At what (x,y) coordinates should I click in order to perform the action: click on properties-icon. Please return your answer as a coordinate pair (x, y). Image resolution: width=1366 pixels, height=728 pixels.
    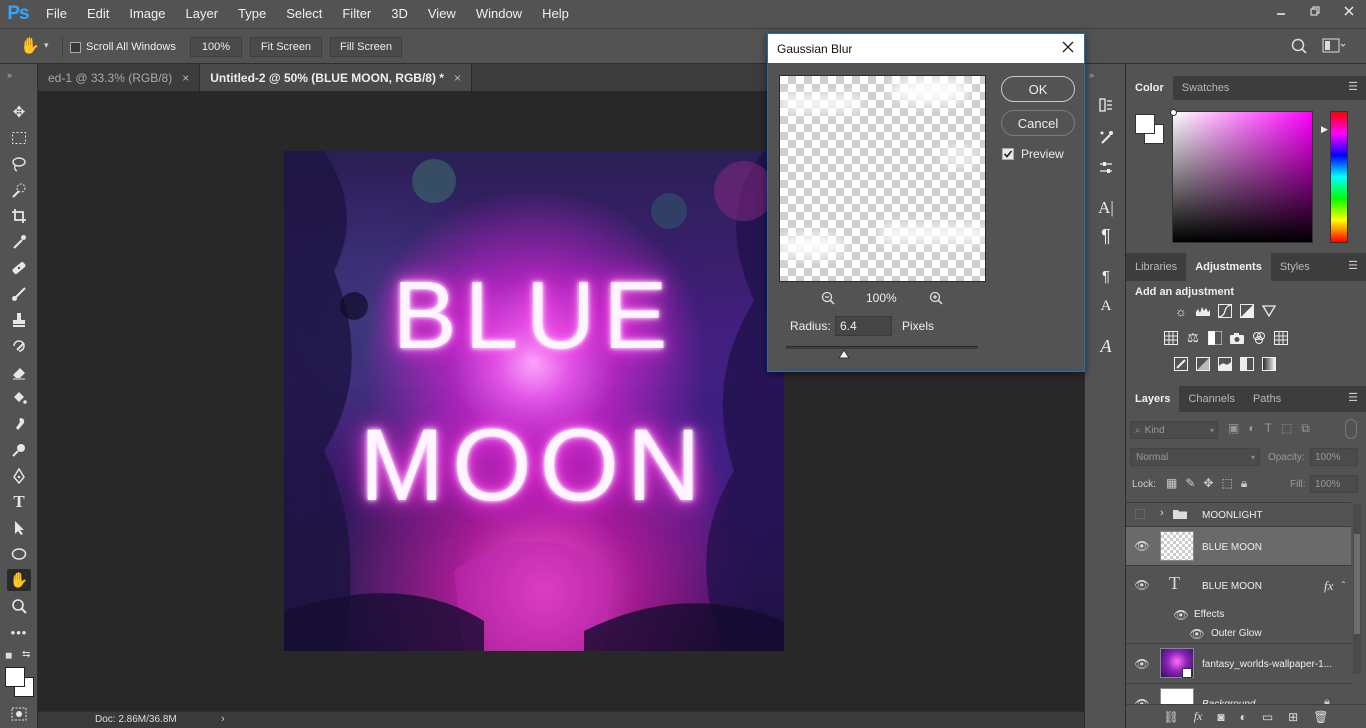
    Looking at the image, I should click on (1106, 168).